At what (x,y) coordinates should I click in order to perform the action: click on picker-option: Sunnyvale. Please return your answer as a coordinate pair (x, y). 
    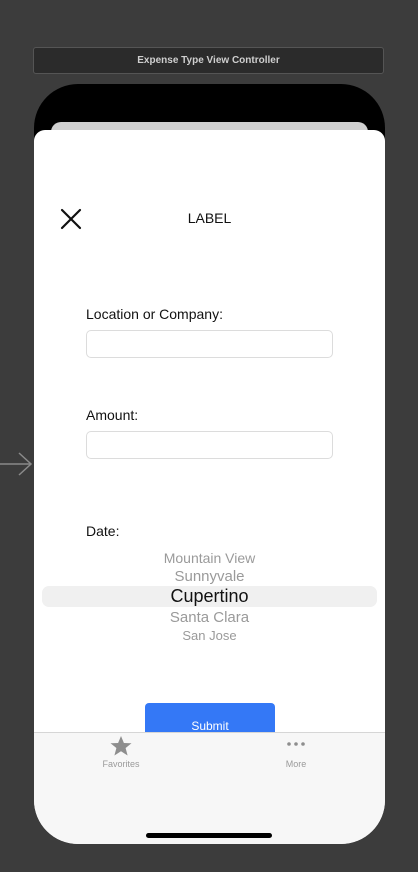
    Looking at the image, I should click on (209, 576).